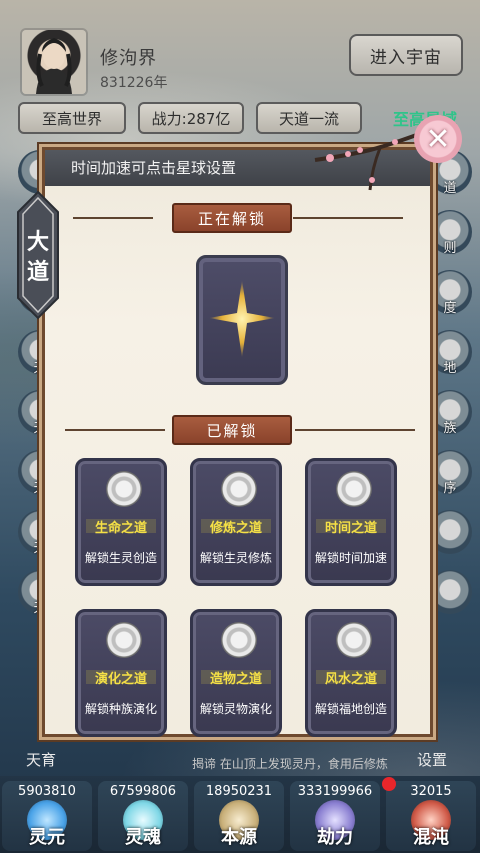 Image resolution: width=480 pixels, height=853 pixels. What do you see at coordinates (335, 791) in the screenshot?
I see `resource-value: 333199966` at bounding box center [335, 791].